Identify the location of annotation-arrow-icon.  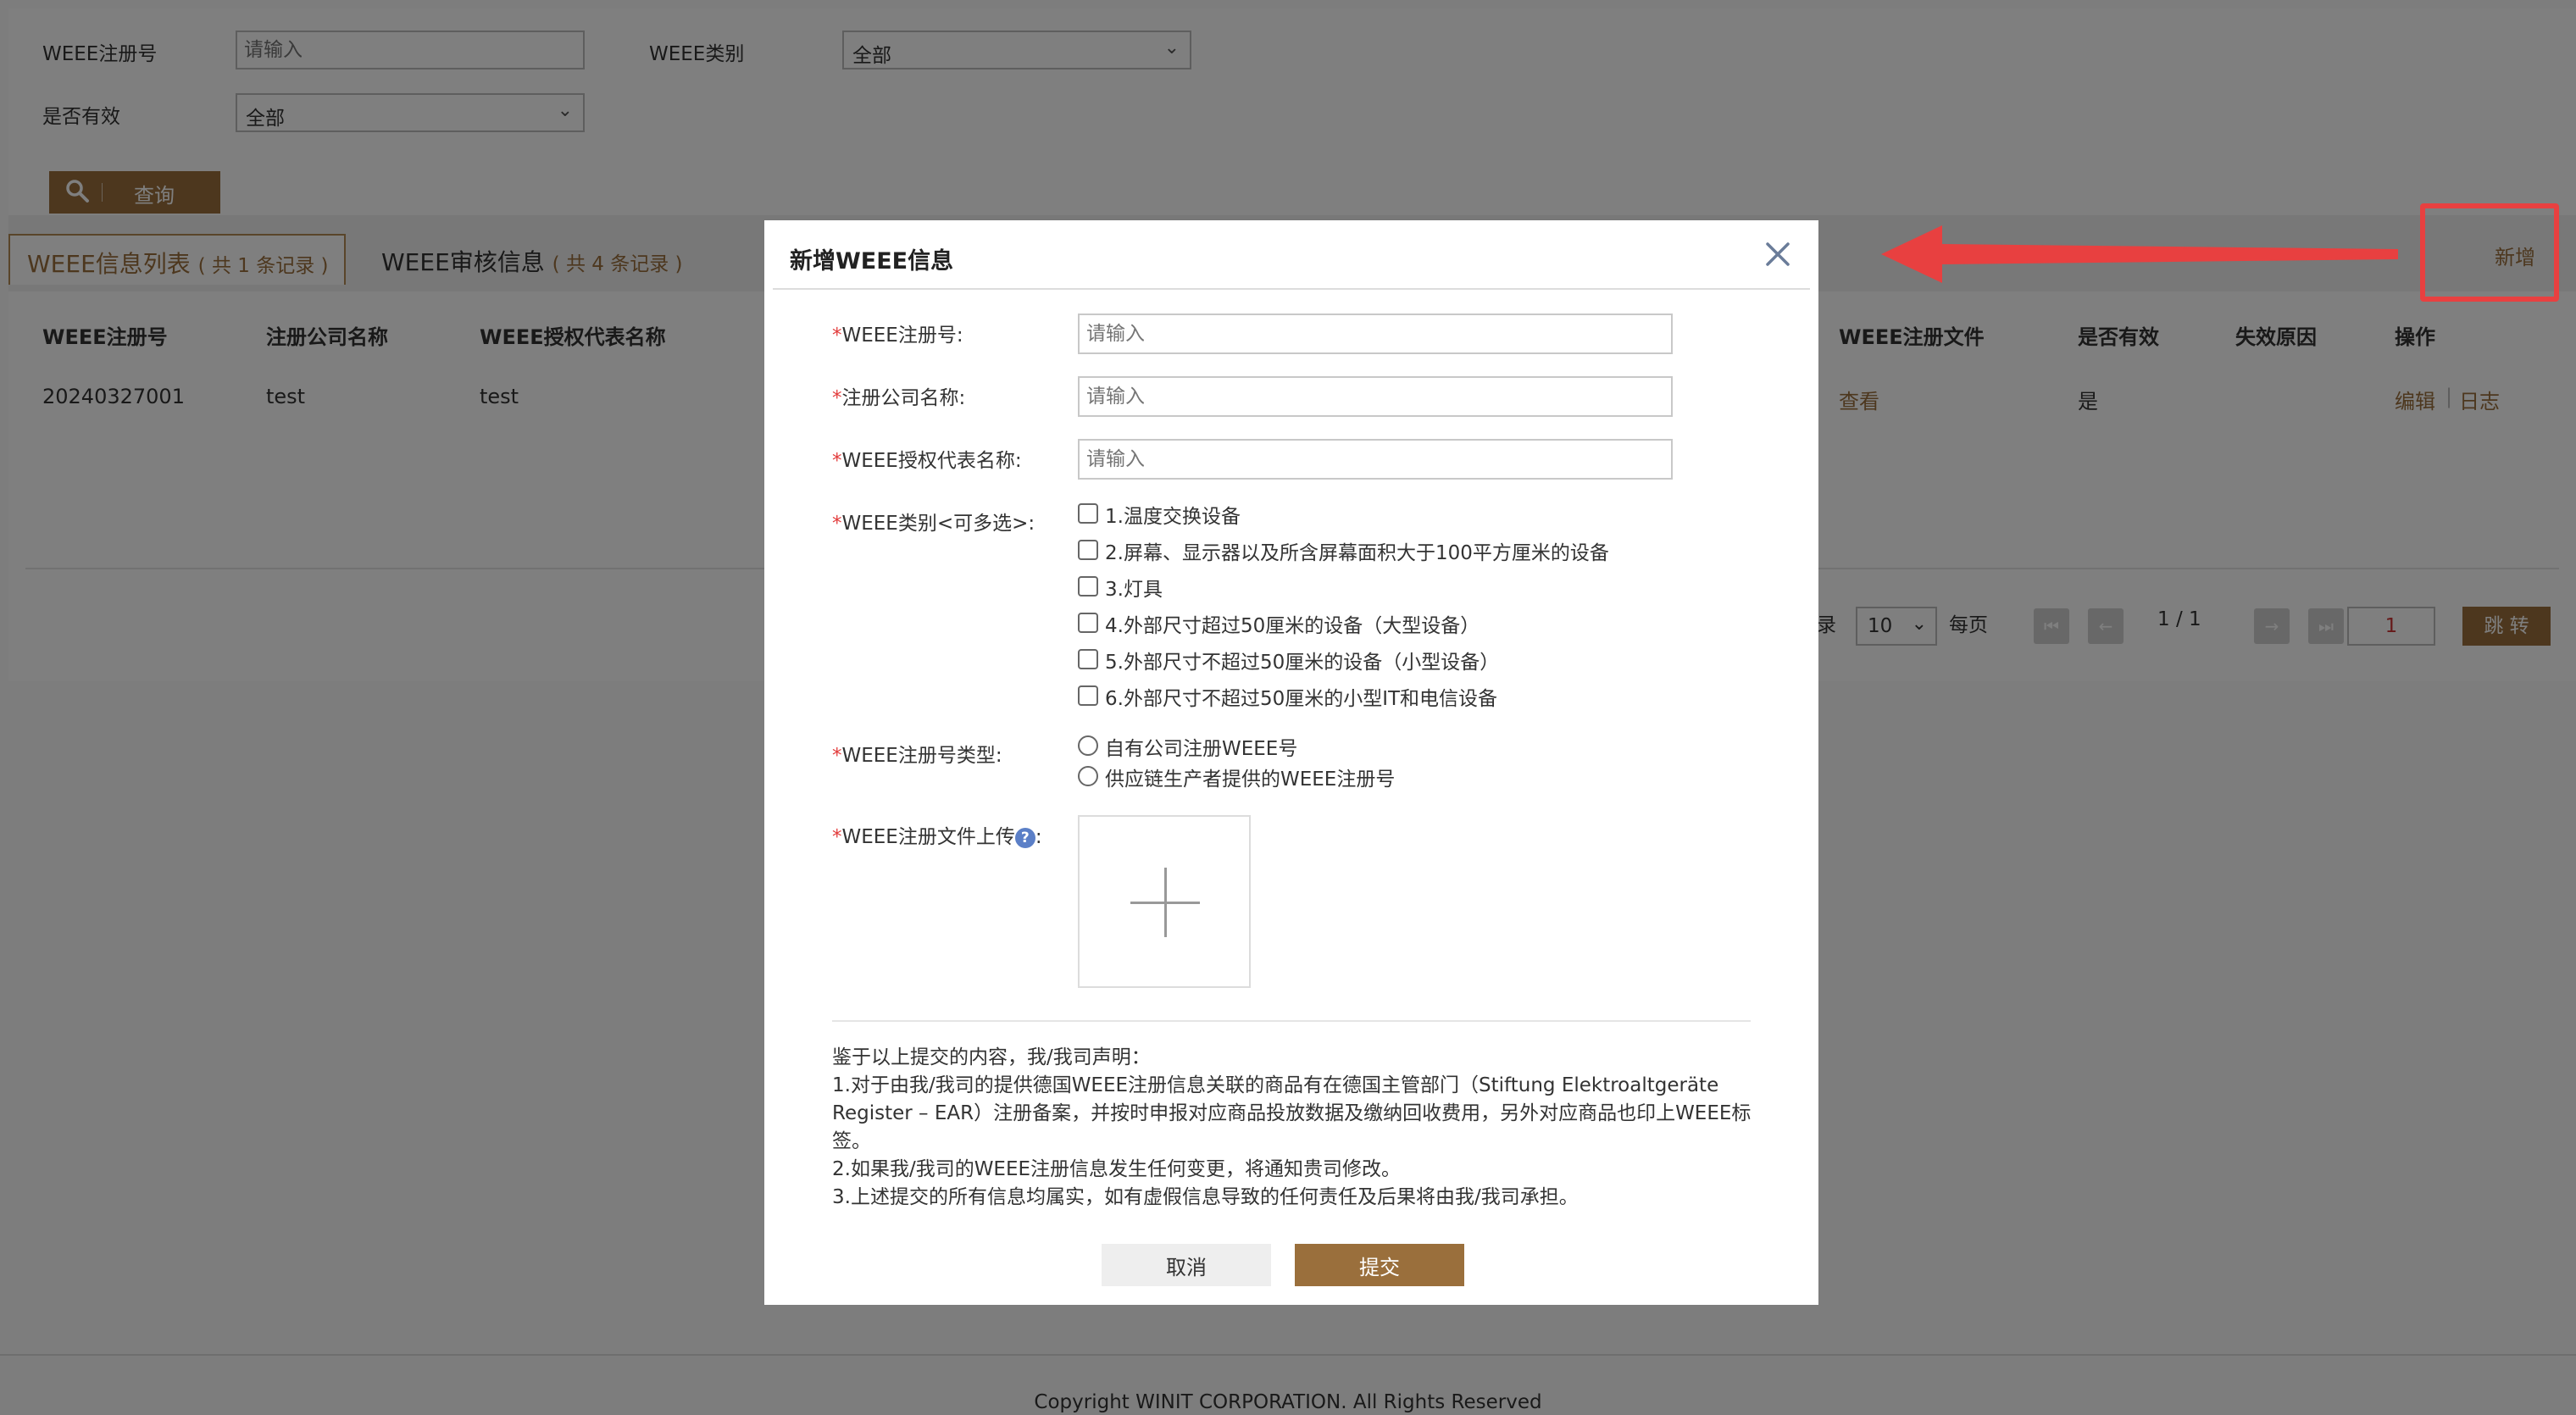
(2139, 254).